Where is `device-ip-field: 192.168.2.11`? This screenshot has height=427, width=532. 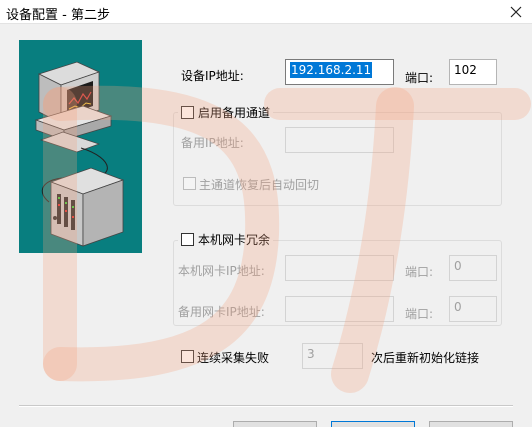
device-ip-field: 192.168.2.11 is located at coordinates (339, 72).